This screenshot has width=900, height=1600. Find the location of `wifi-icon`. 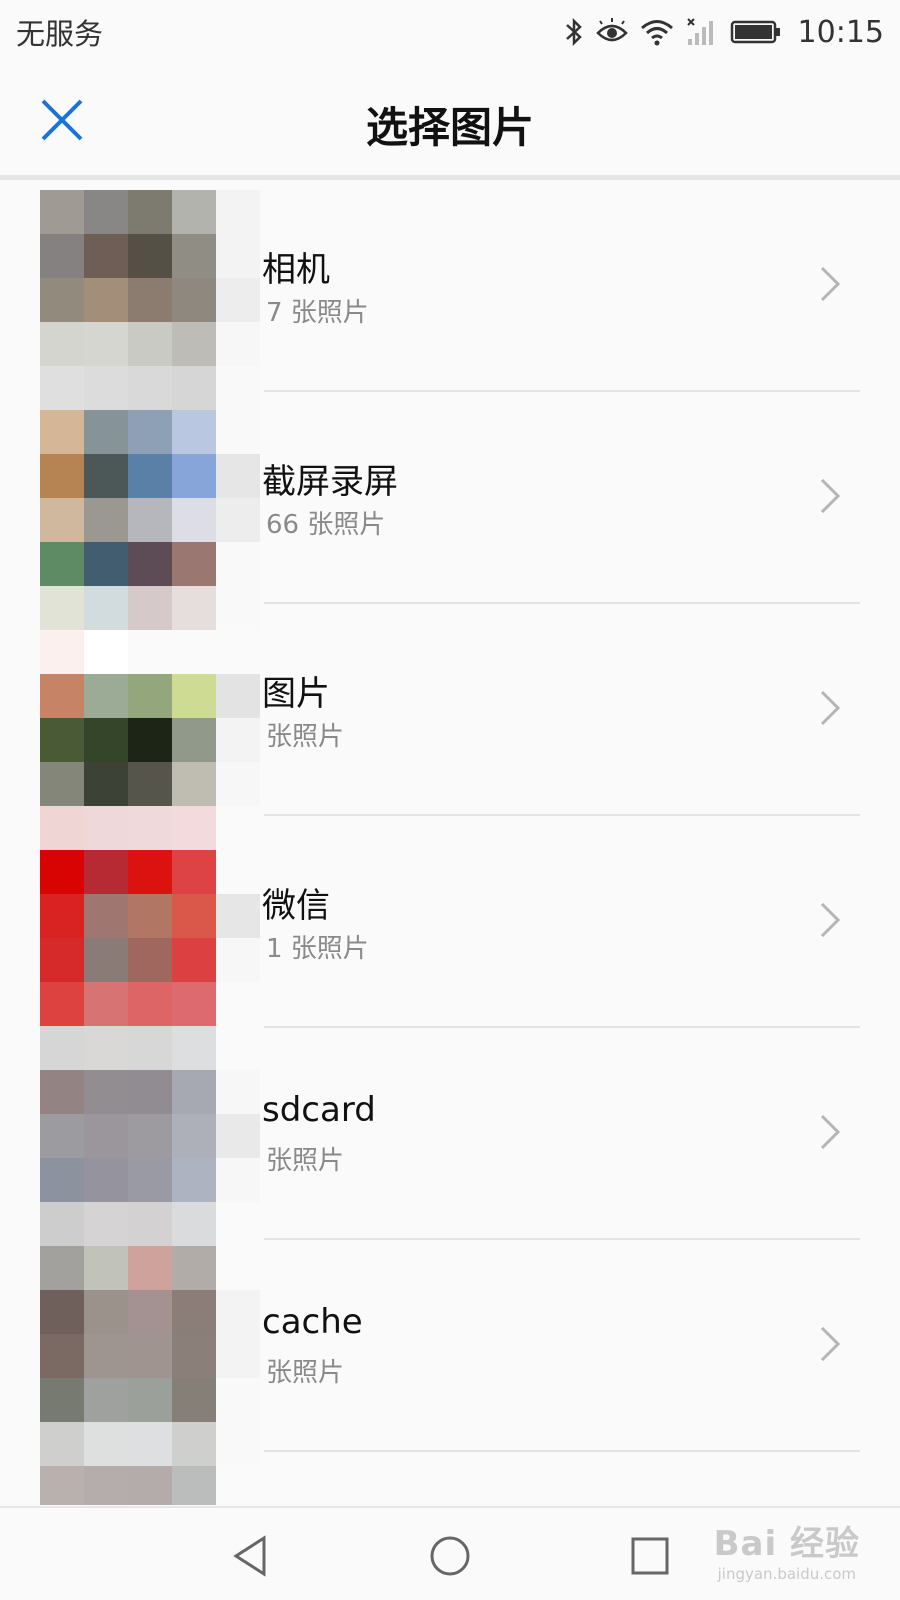

wifi-icon is located at coordinates (657, 32).